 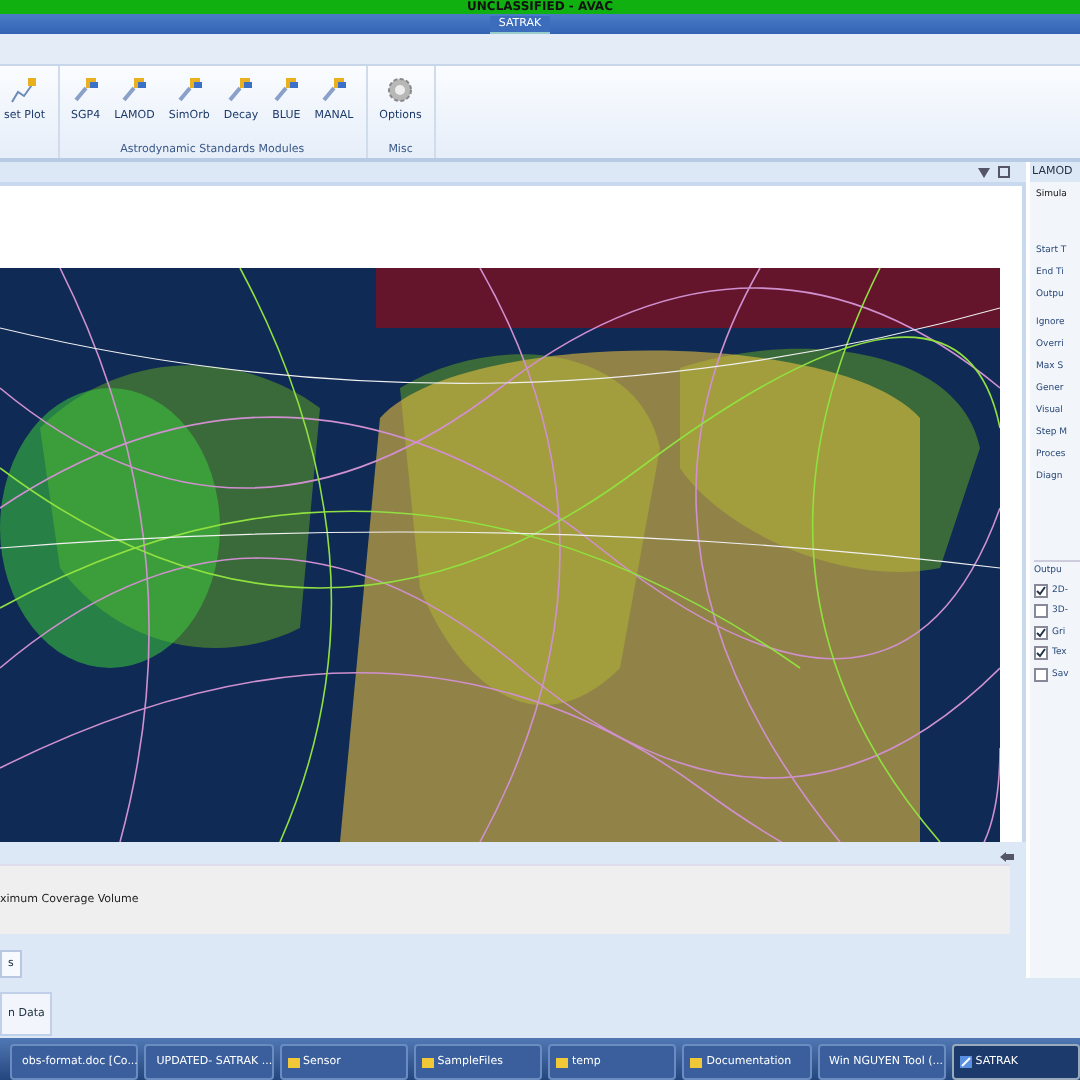 I want to click on app-icon, so click(x=965, y=1062).